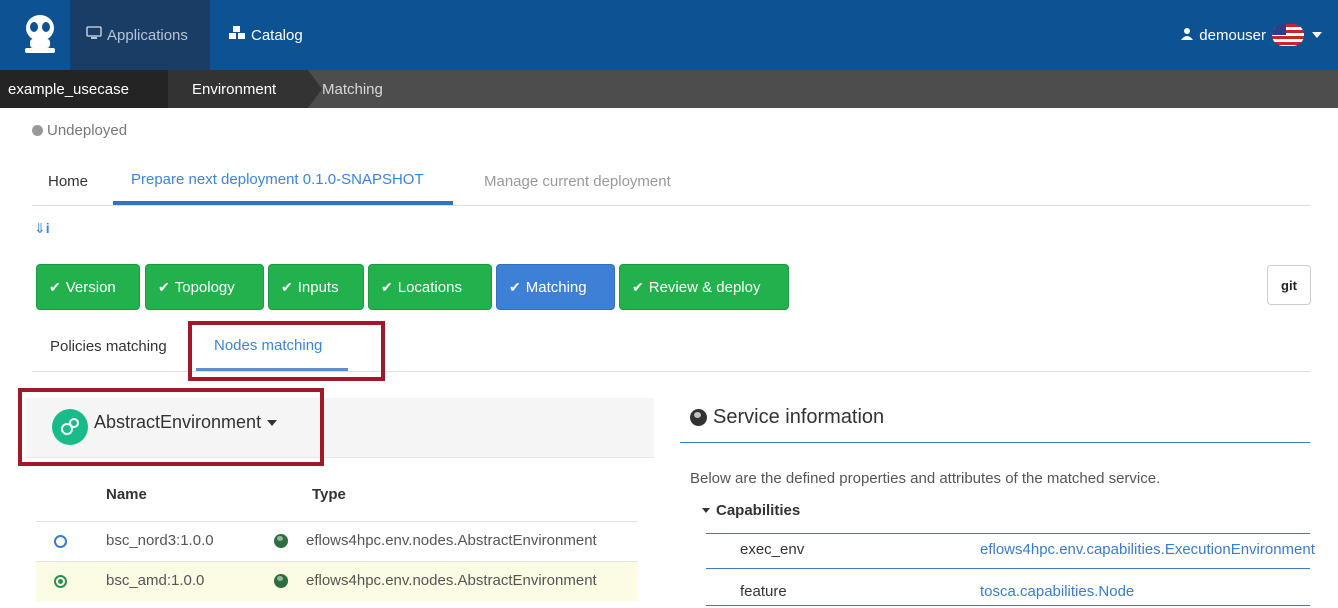 This screenshot has height=608, width=1338. I want to click on step-topology-button: ✔ Topology, so click(204, 287).